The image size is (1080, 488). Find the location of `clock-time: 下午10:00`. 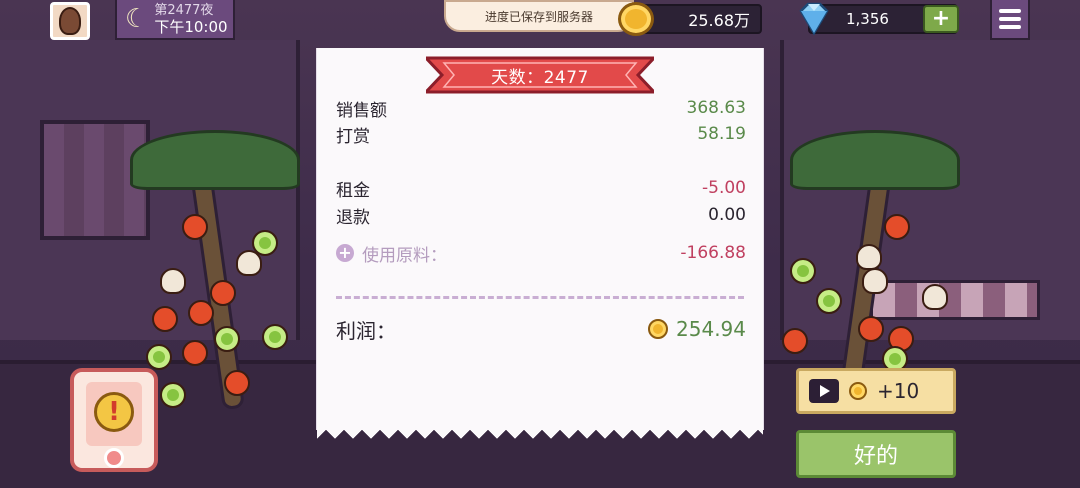

clock-time: 下午10:00 is located at coordinates (191, 27).